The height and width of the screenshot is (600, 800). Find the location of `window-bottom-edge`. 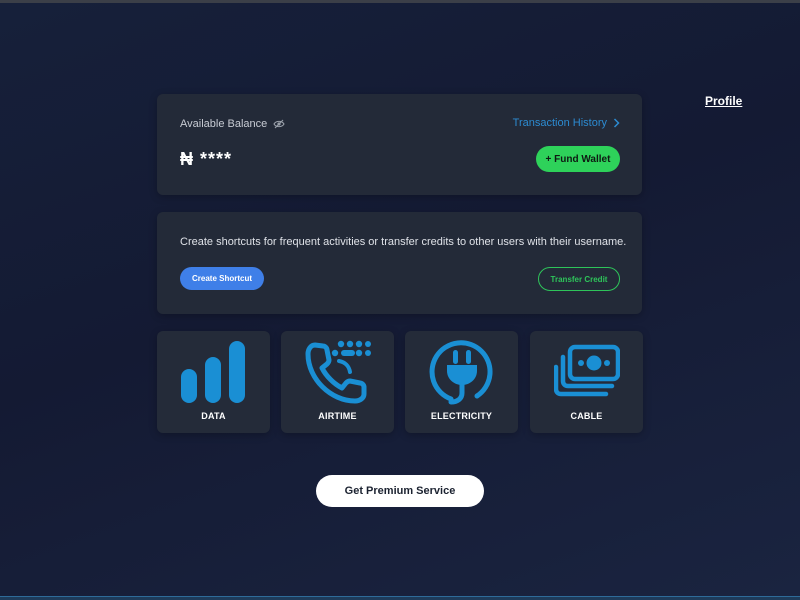

window-bottom-edge is located at coordinates (400, 598).